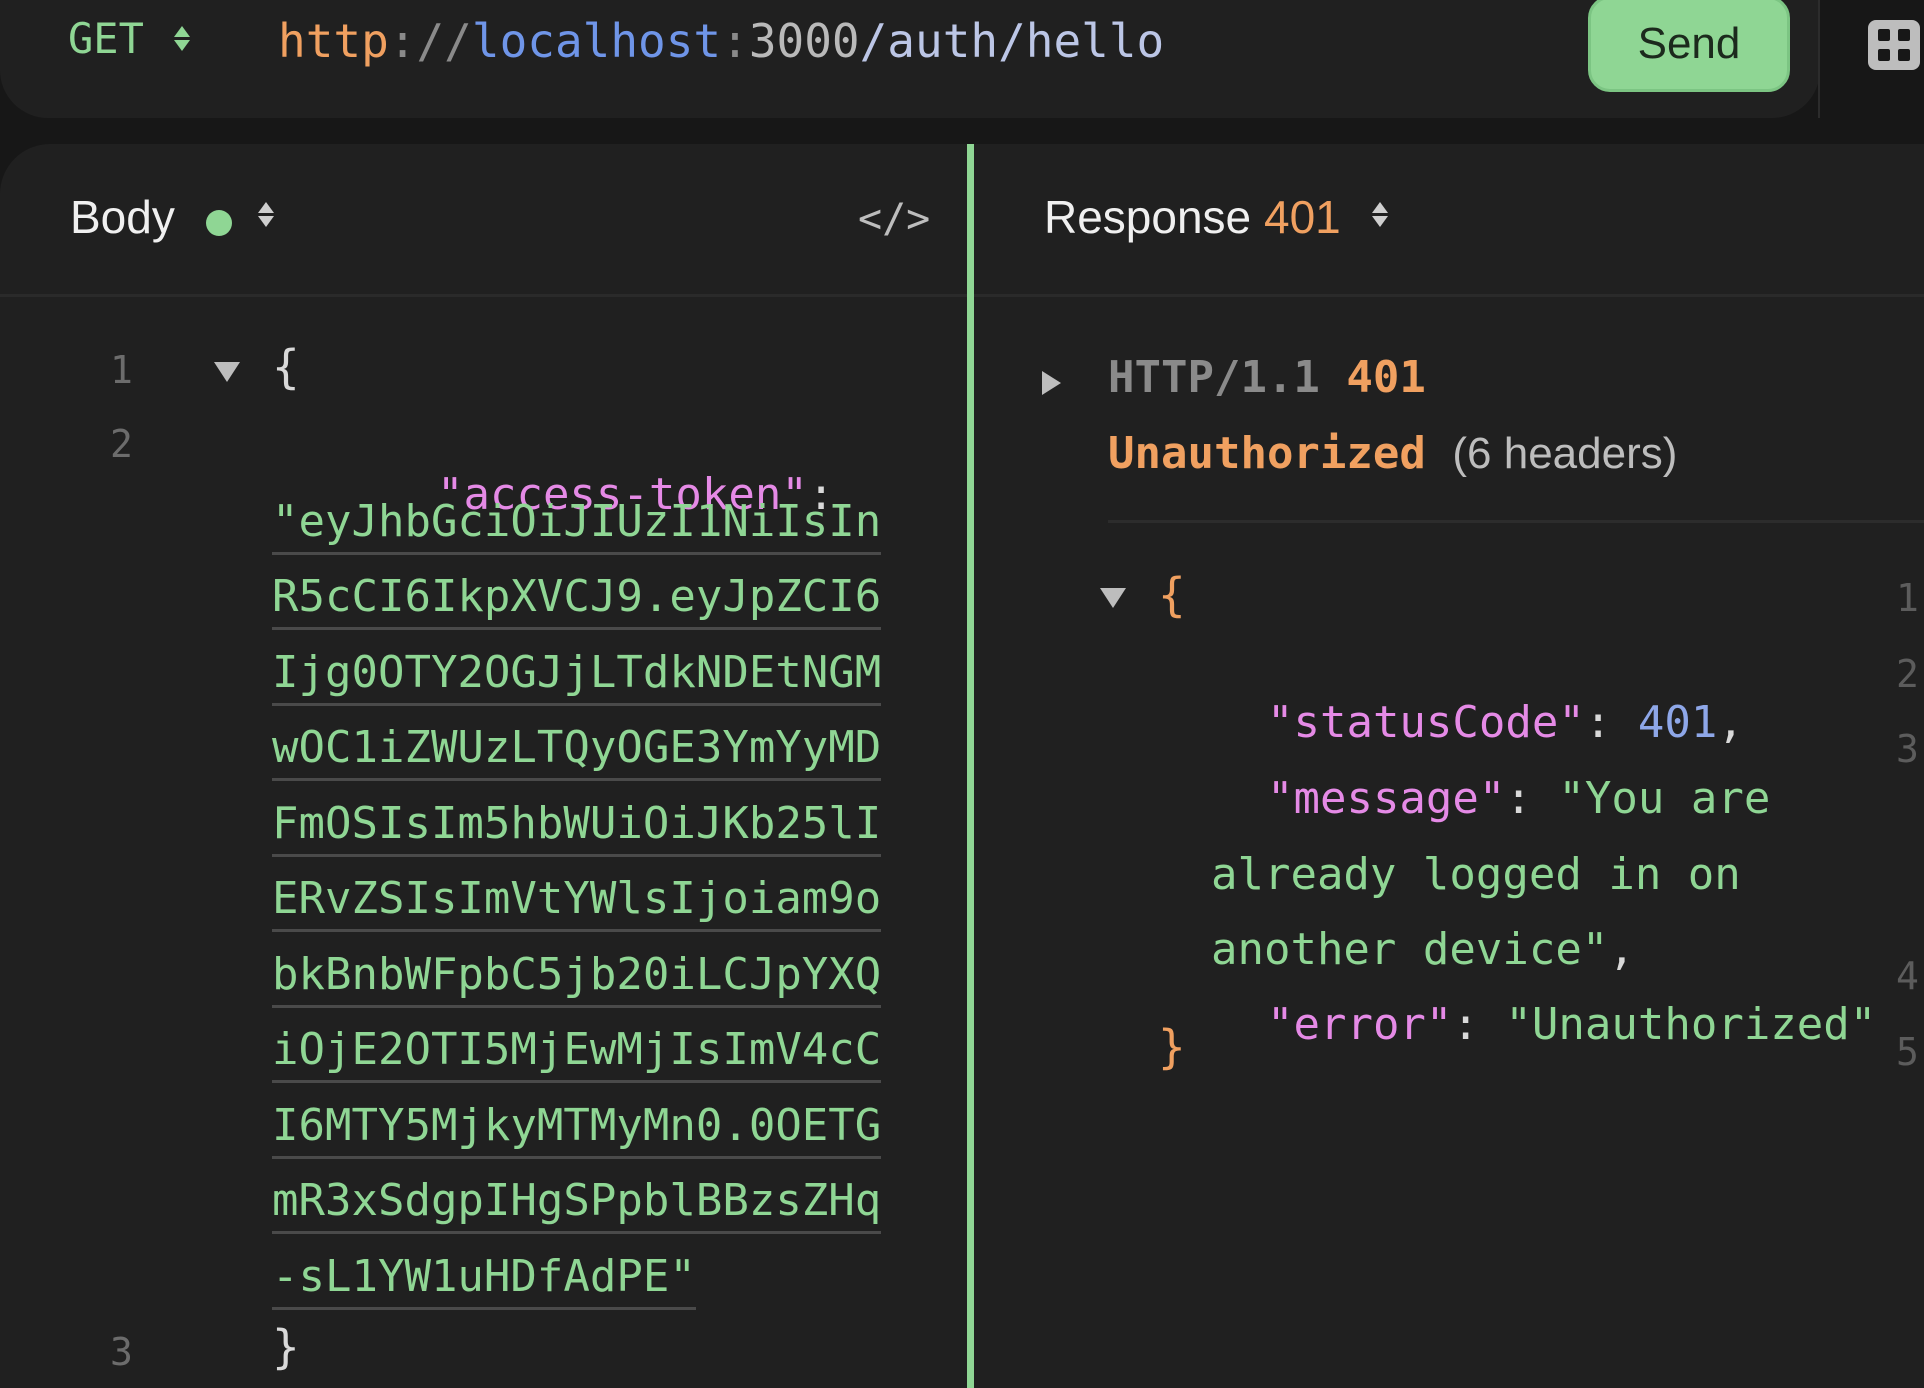 This screenshot has width=1924, height=1388. Describe the element at coordinates (1894, 45) in the screenshot. I see `grid-icon` at that location.